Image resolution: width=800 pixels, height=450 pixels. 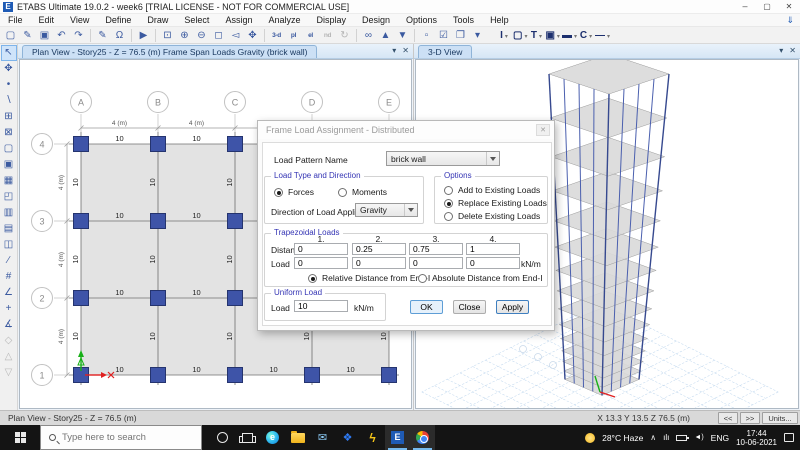 I want to click on moments-radio: Moments, so click(x=362, y=192).